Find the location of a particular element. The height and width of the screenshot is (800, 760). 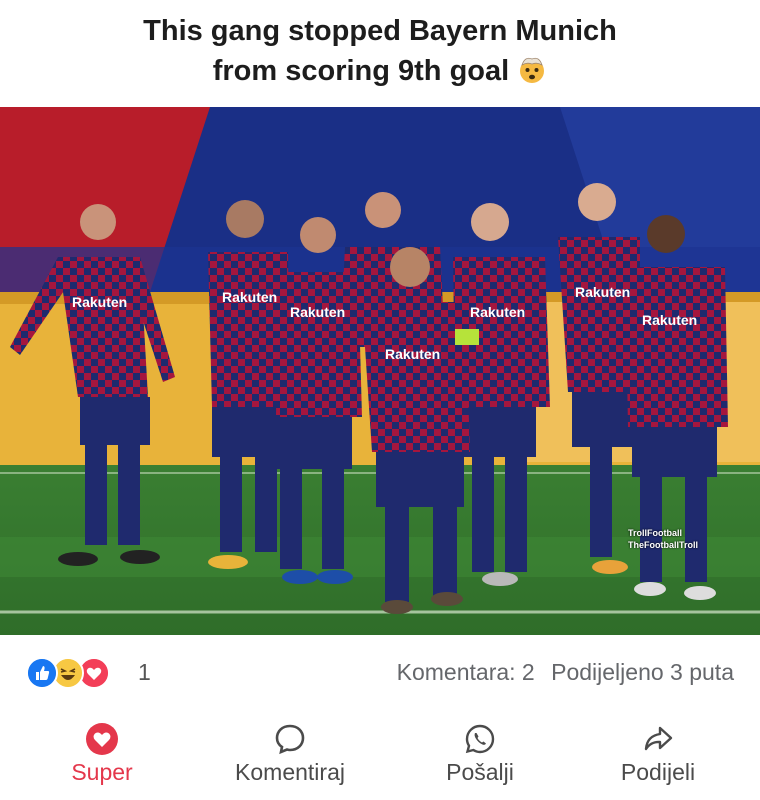

watermark-line-2: TheFootballTroll is located at coordinates (663, 545).